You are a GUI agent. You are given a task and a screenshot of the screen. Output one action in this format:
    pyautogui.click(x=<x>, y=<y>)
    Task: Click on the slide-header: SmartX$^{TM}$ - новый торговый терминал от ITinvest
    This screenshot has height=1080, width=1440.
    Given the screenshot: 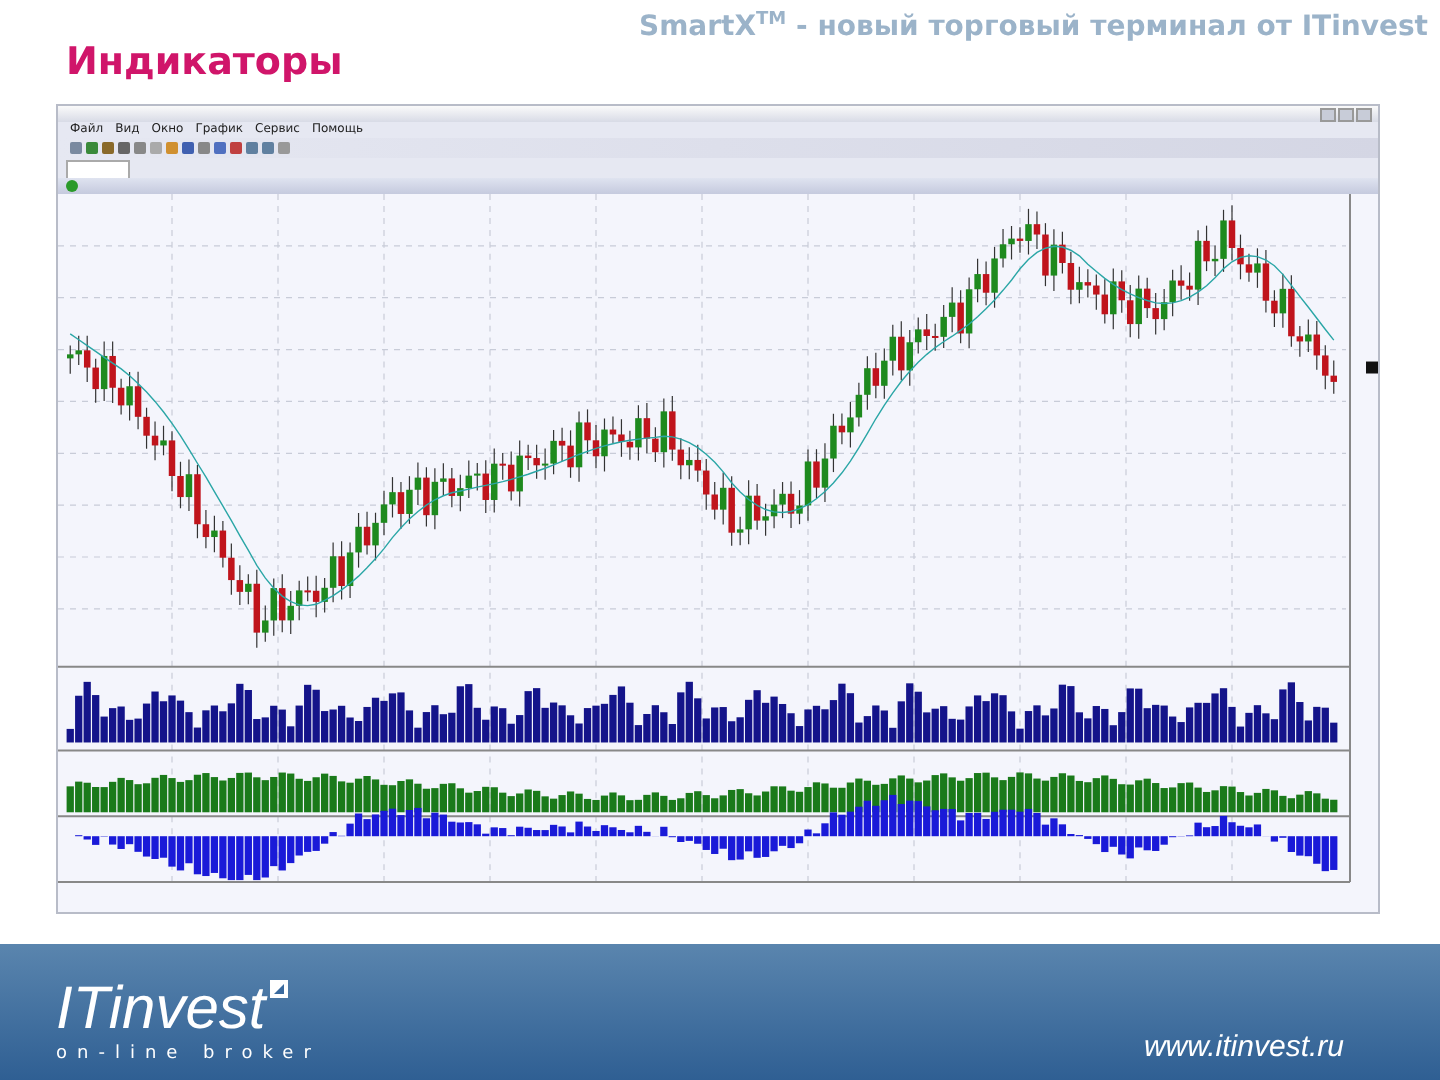 What is the action you would take?
    pyautogui.click(x=1033, y=27)
    